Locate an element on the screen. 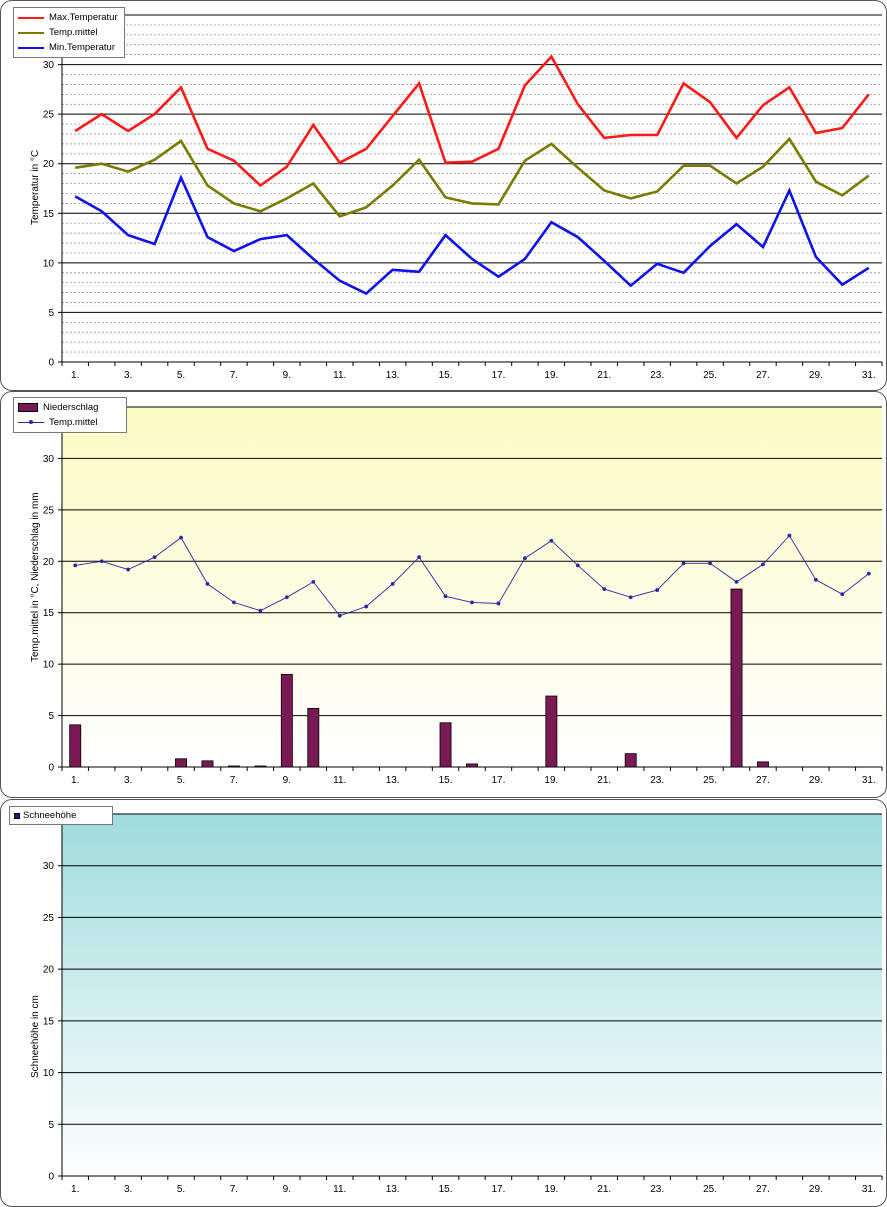 Image resolution: width=887 pixels, height=1207 pixels. legend-item-mean-temp-2: Temp.mittel is located at coordinates (70, 422).